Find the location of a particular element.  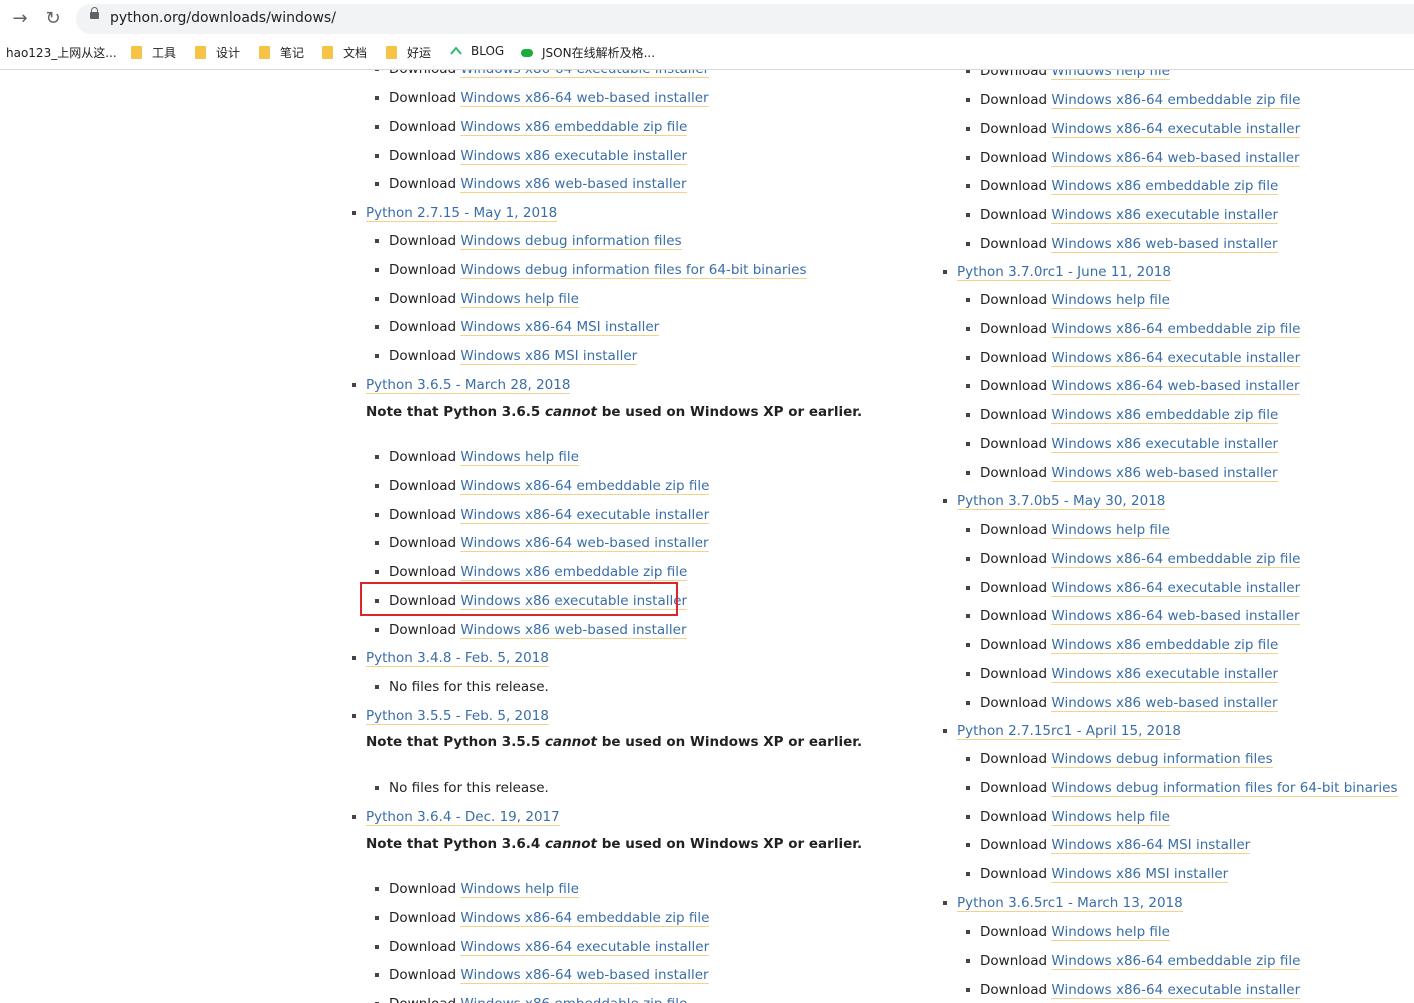

bookmark-folder-docs: 文档 is located at coordinates (344, 52).